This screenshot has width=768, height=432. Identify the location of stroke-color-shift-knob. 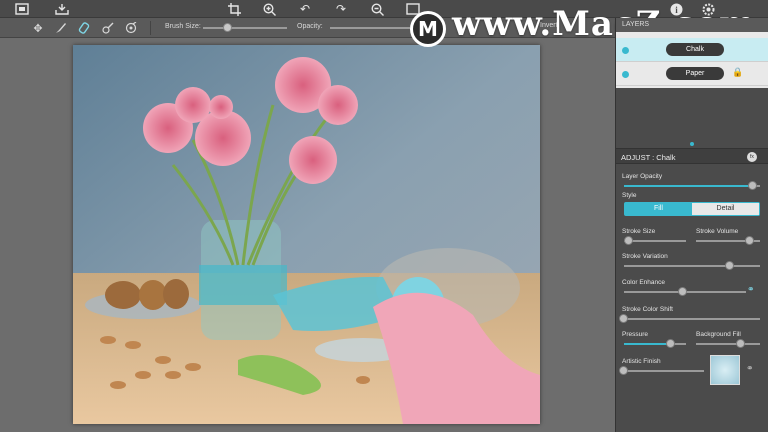
(623, 318).